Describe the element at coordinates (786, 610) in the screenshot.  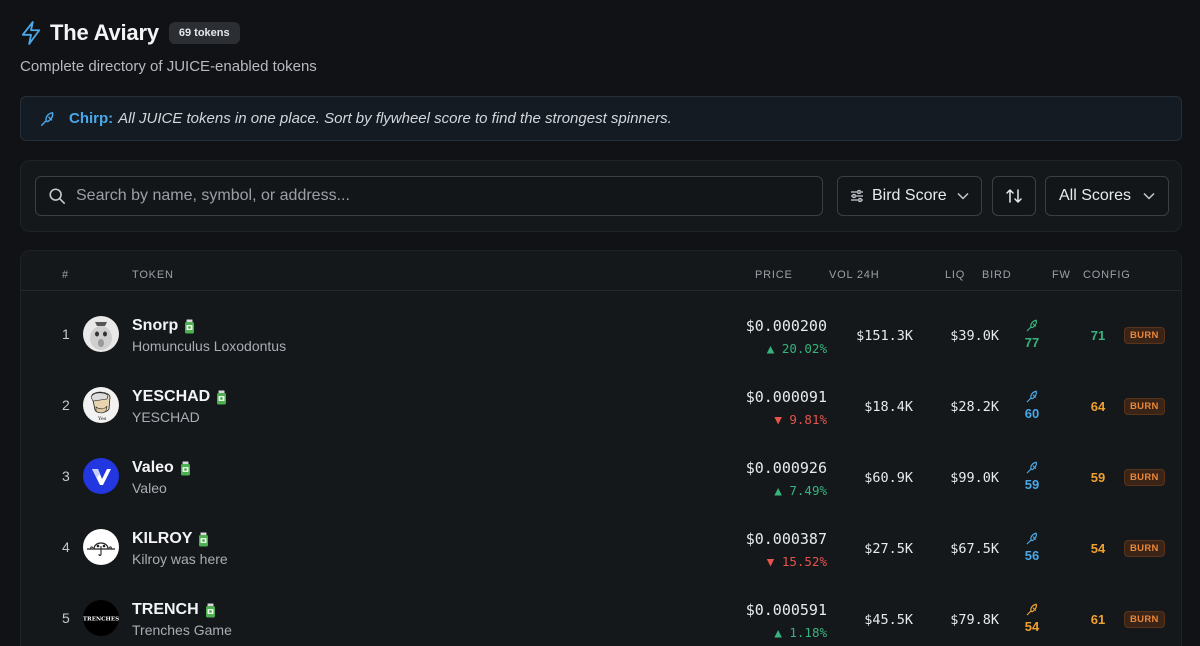
I see `token-price: $0.000591` at that location.